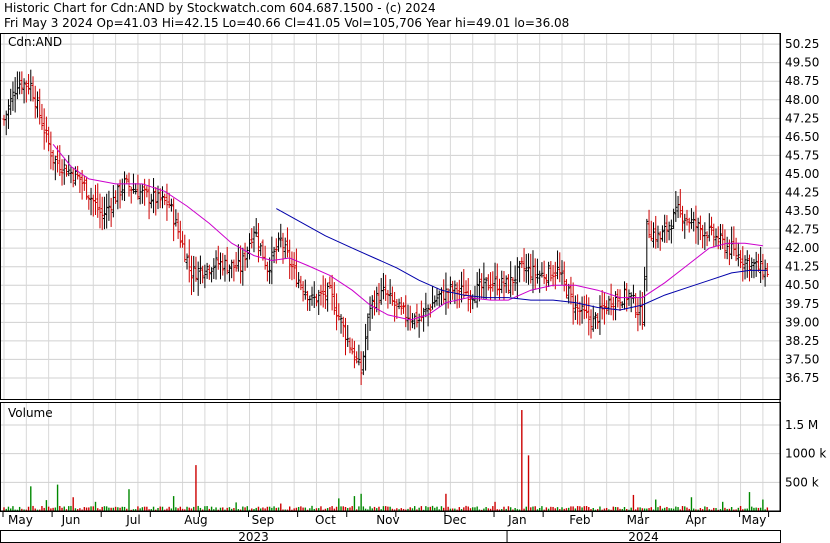  I want to click on y-tick-label: 45.75, so click(802, 155).